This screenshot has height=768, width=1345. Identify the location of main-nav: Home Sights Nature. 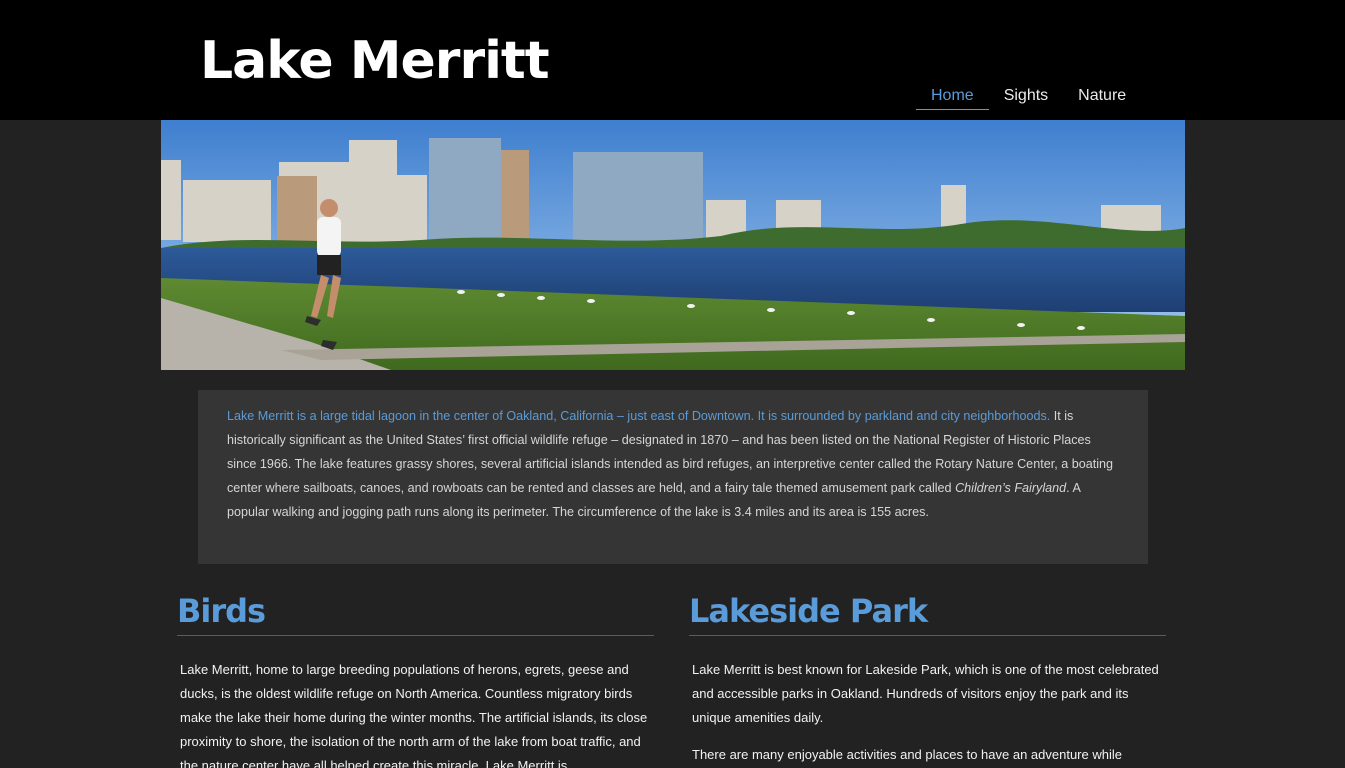
(1028, 97).